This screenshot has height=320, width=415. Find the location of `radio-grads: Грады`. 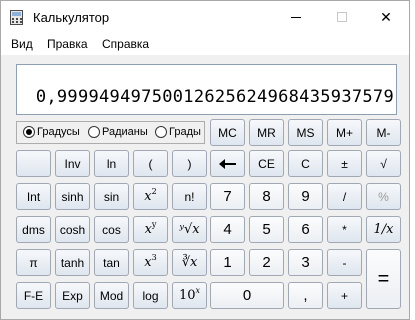

radio-grads: Грады is located at coordinates (178, 132).